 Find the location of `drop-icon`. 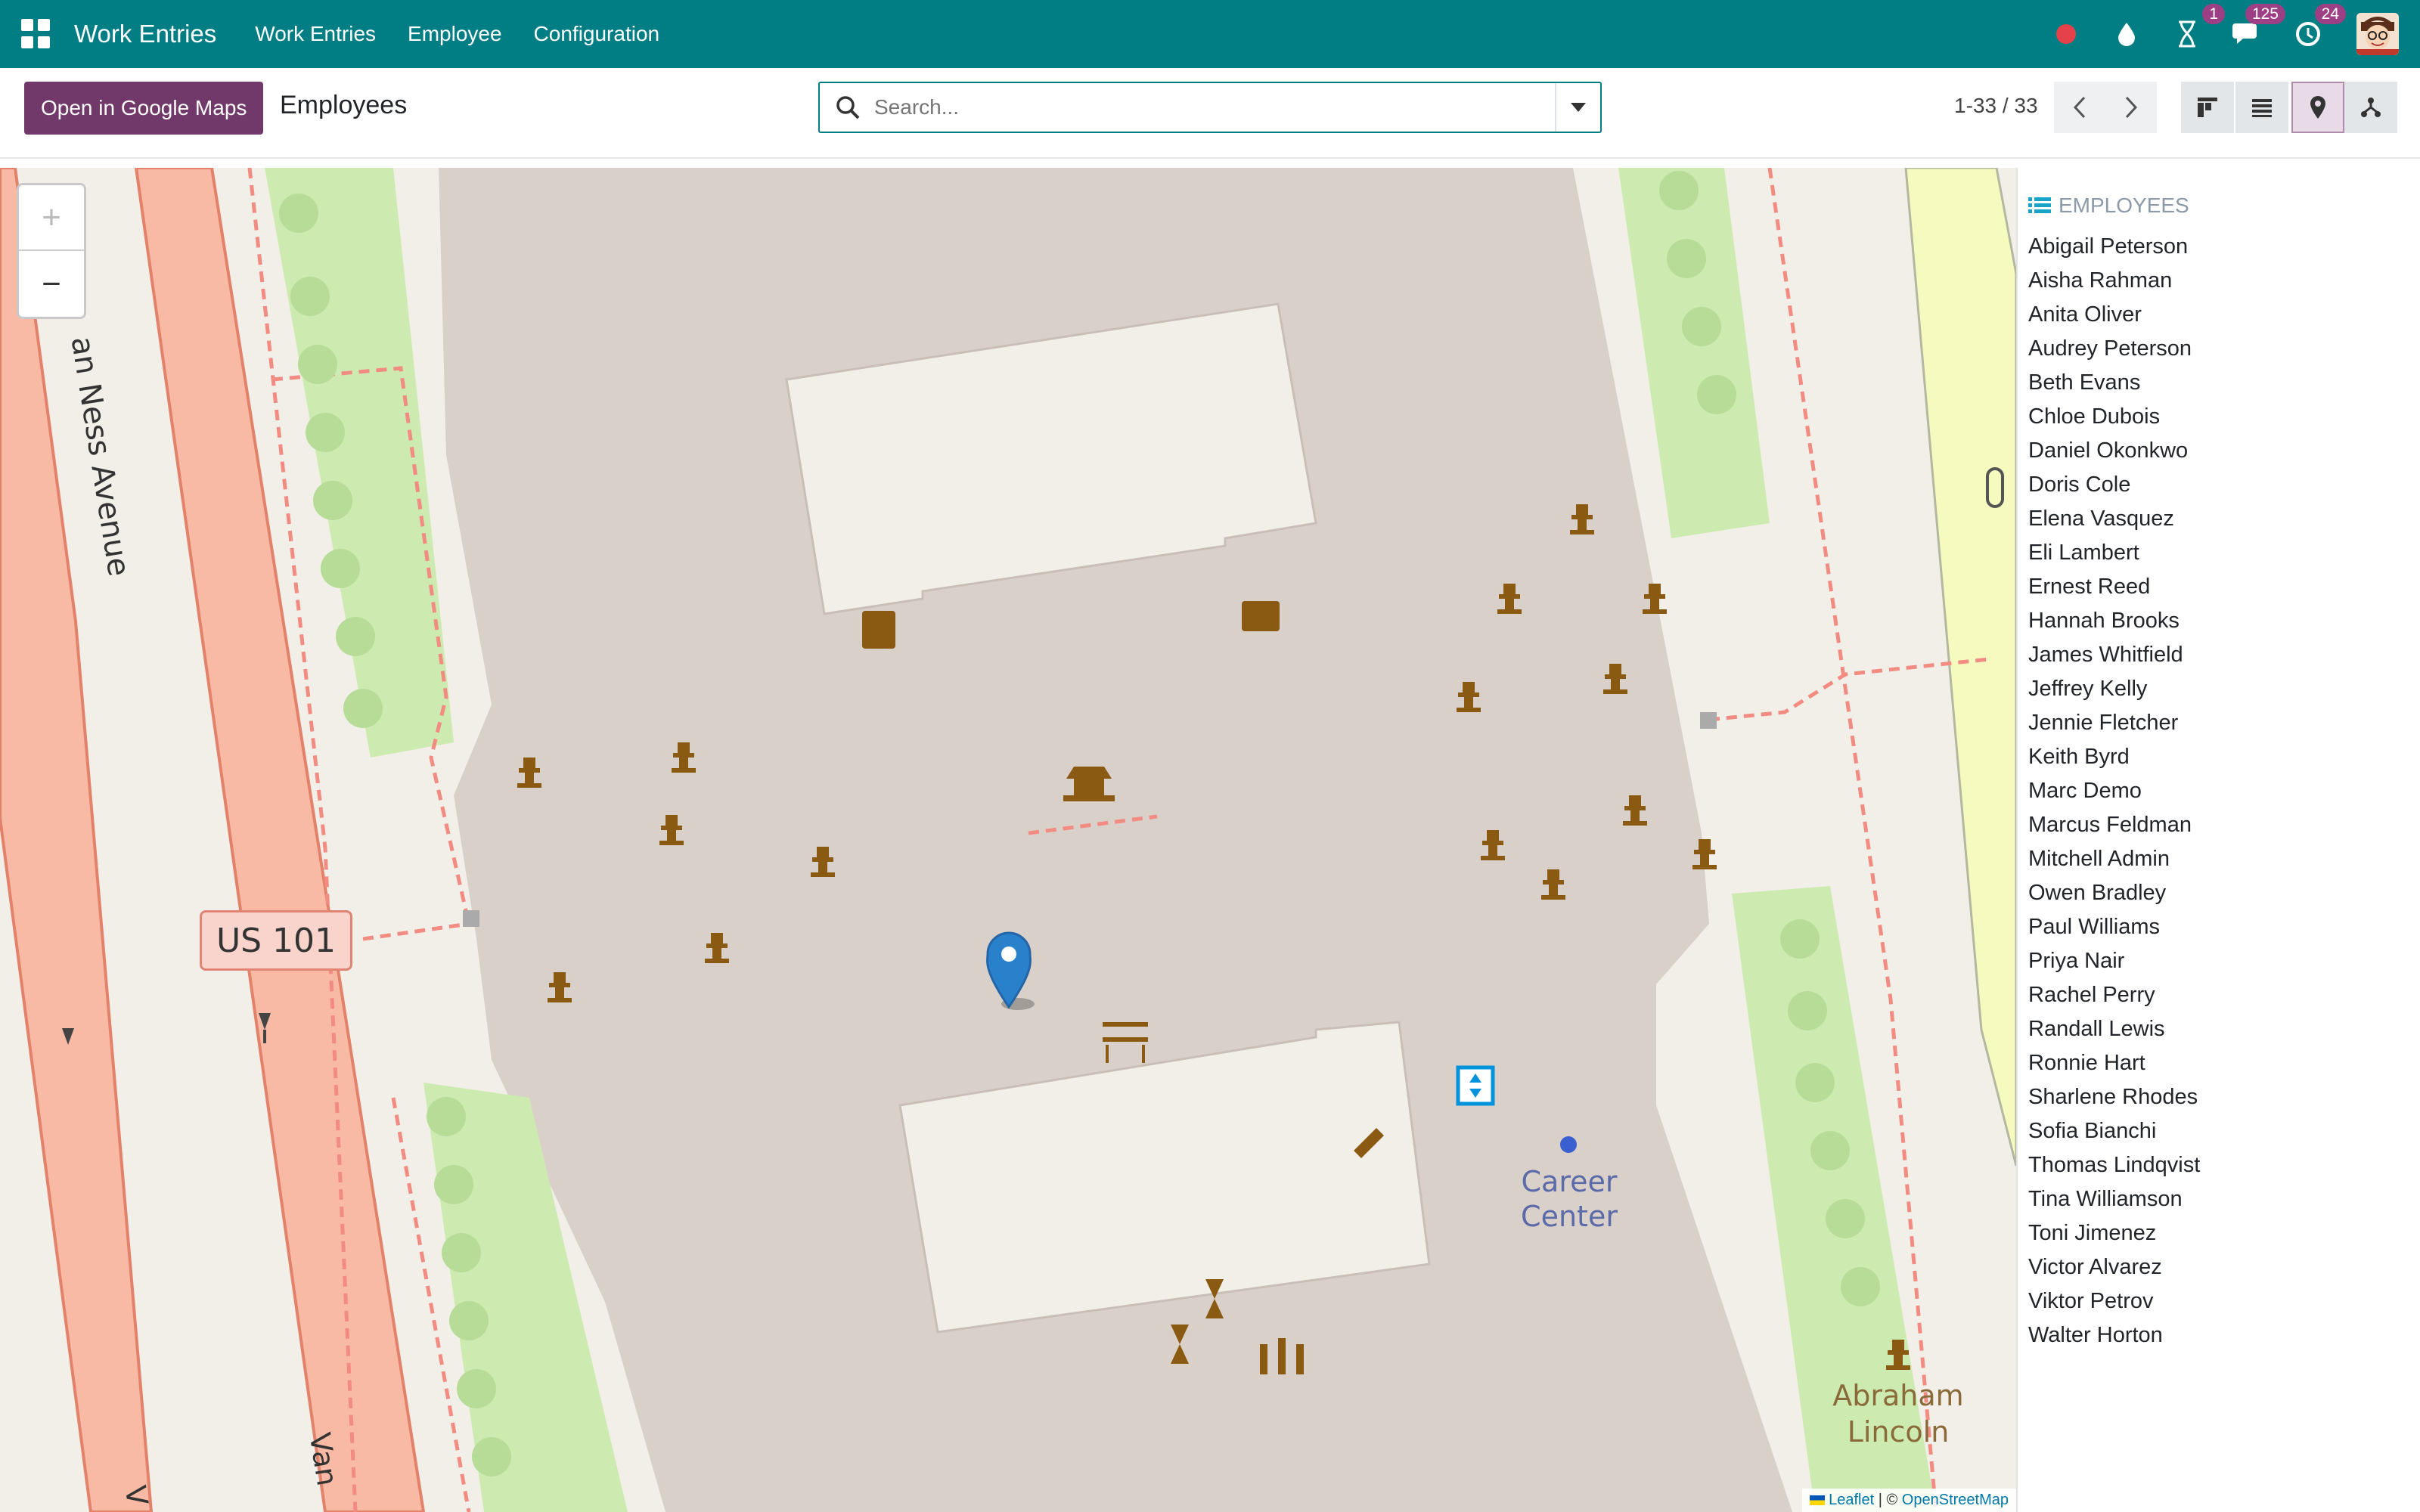

drop-icon is located at coordinates (2126, 34).